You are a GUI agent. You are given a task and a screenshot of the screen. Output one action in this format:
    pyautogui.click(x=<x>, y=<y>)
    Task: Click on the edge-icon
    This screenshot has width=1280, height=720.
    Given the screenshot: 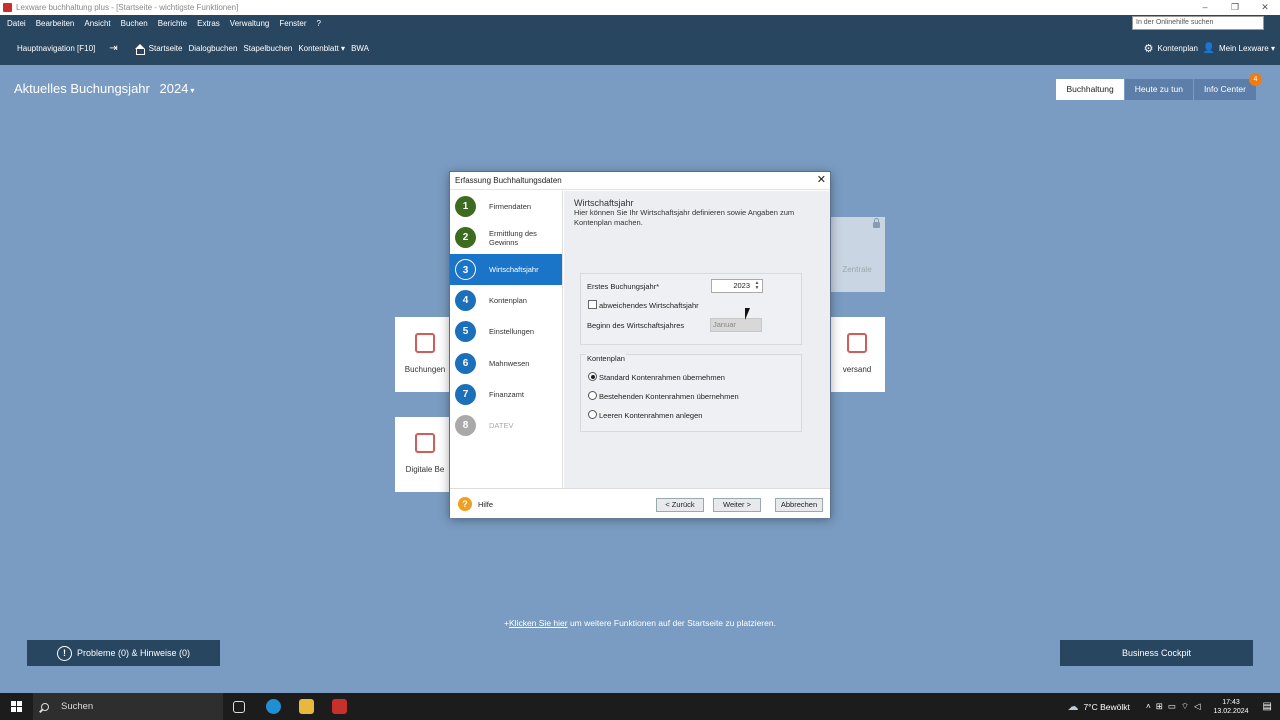 What is the action you would take?
    pyautogui.click(x=273, y=706)
    